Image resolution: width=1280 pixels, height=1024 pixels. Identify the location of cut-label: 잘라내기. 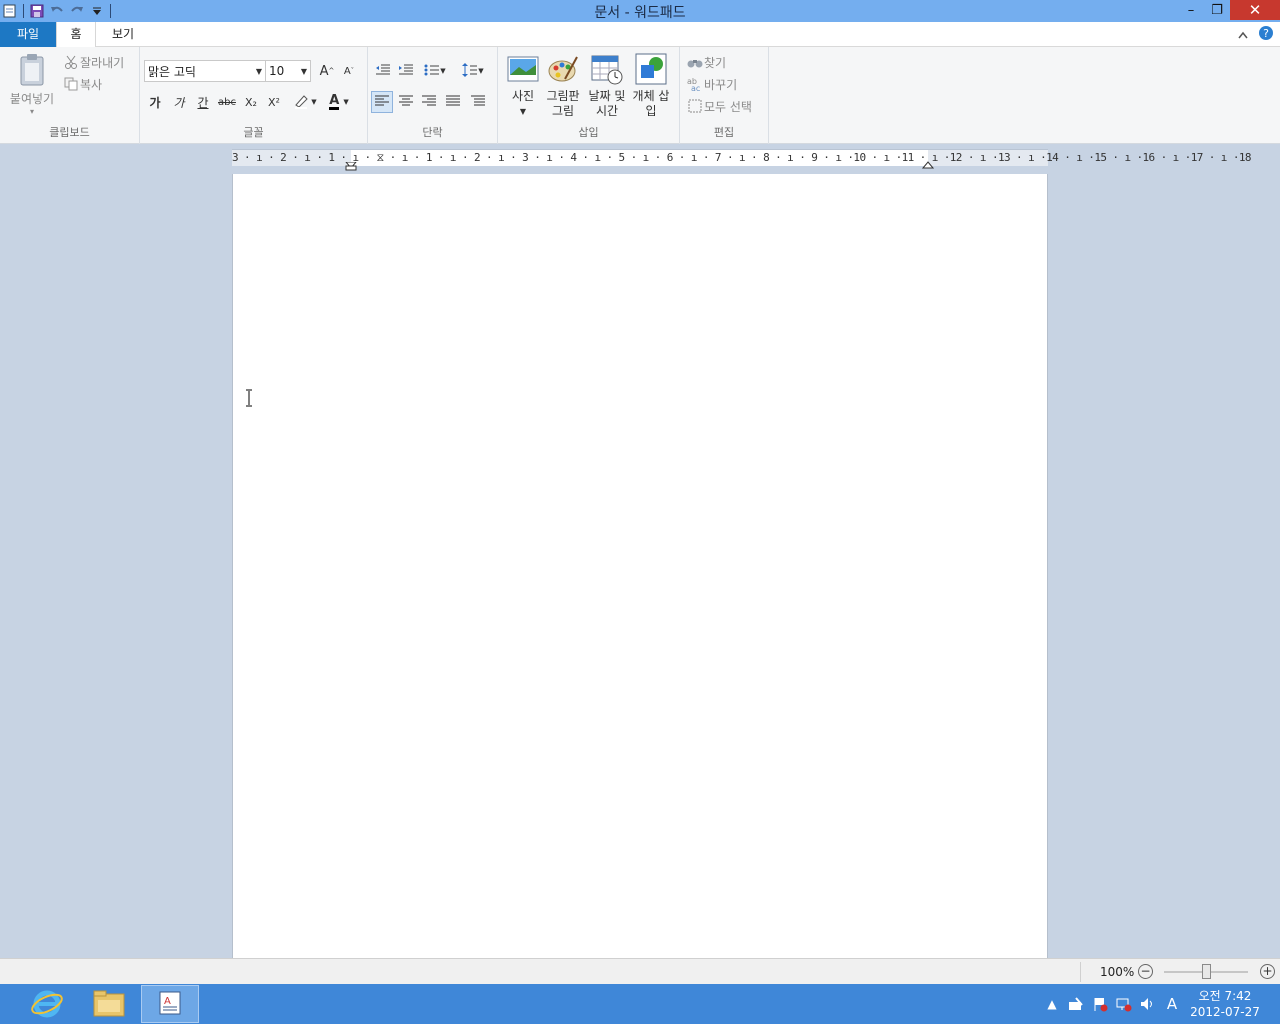
(102, 62).